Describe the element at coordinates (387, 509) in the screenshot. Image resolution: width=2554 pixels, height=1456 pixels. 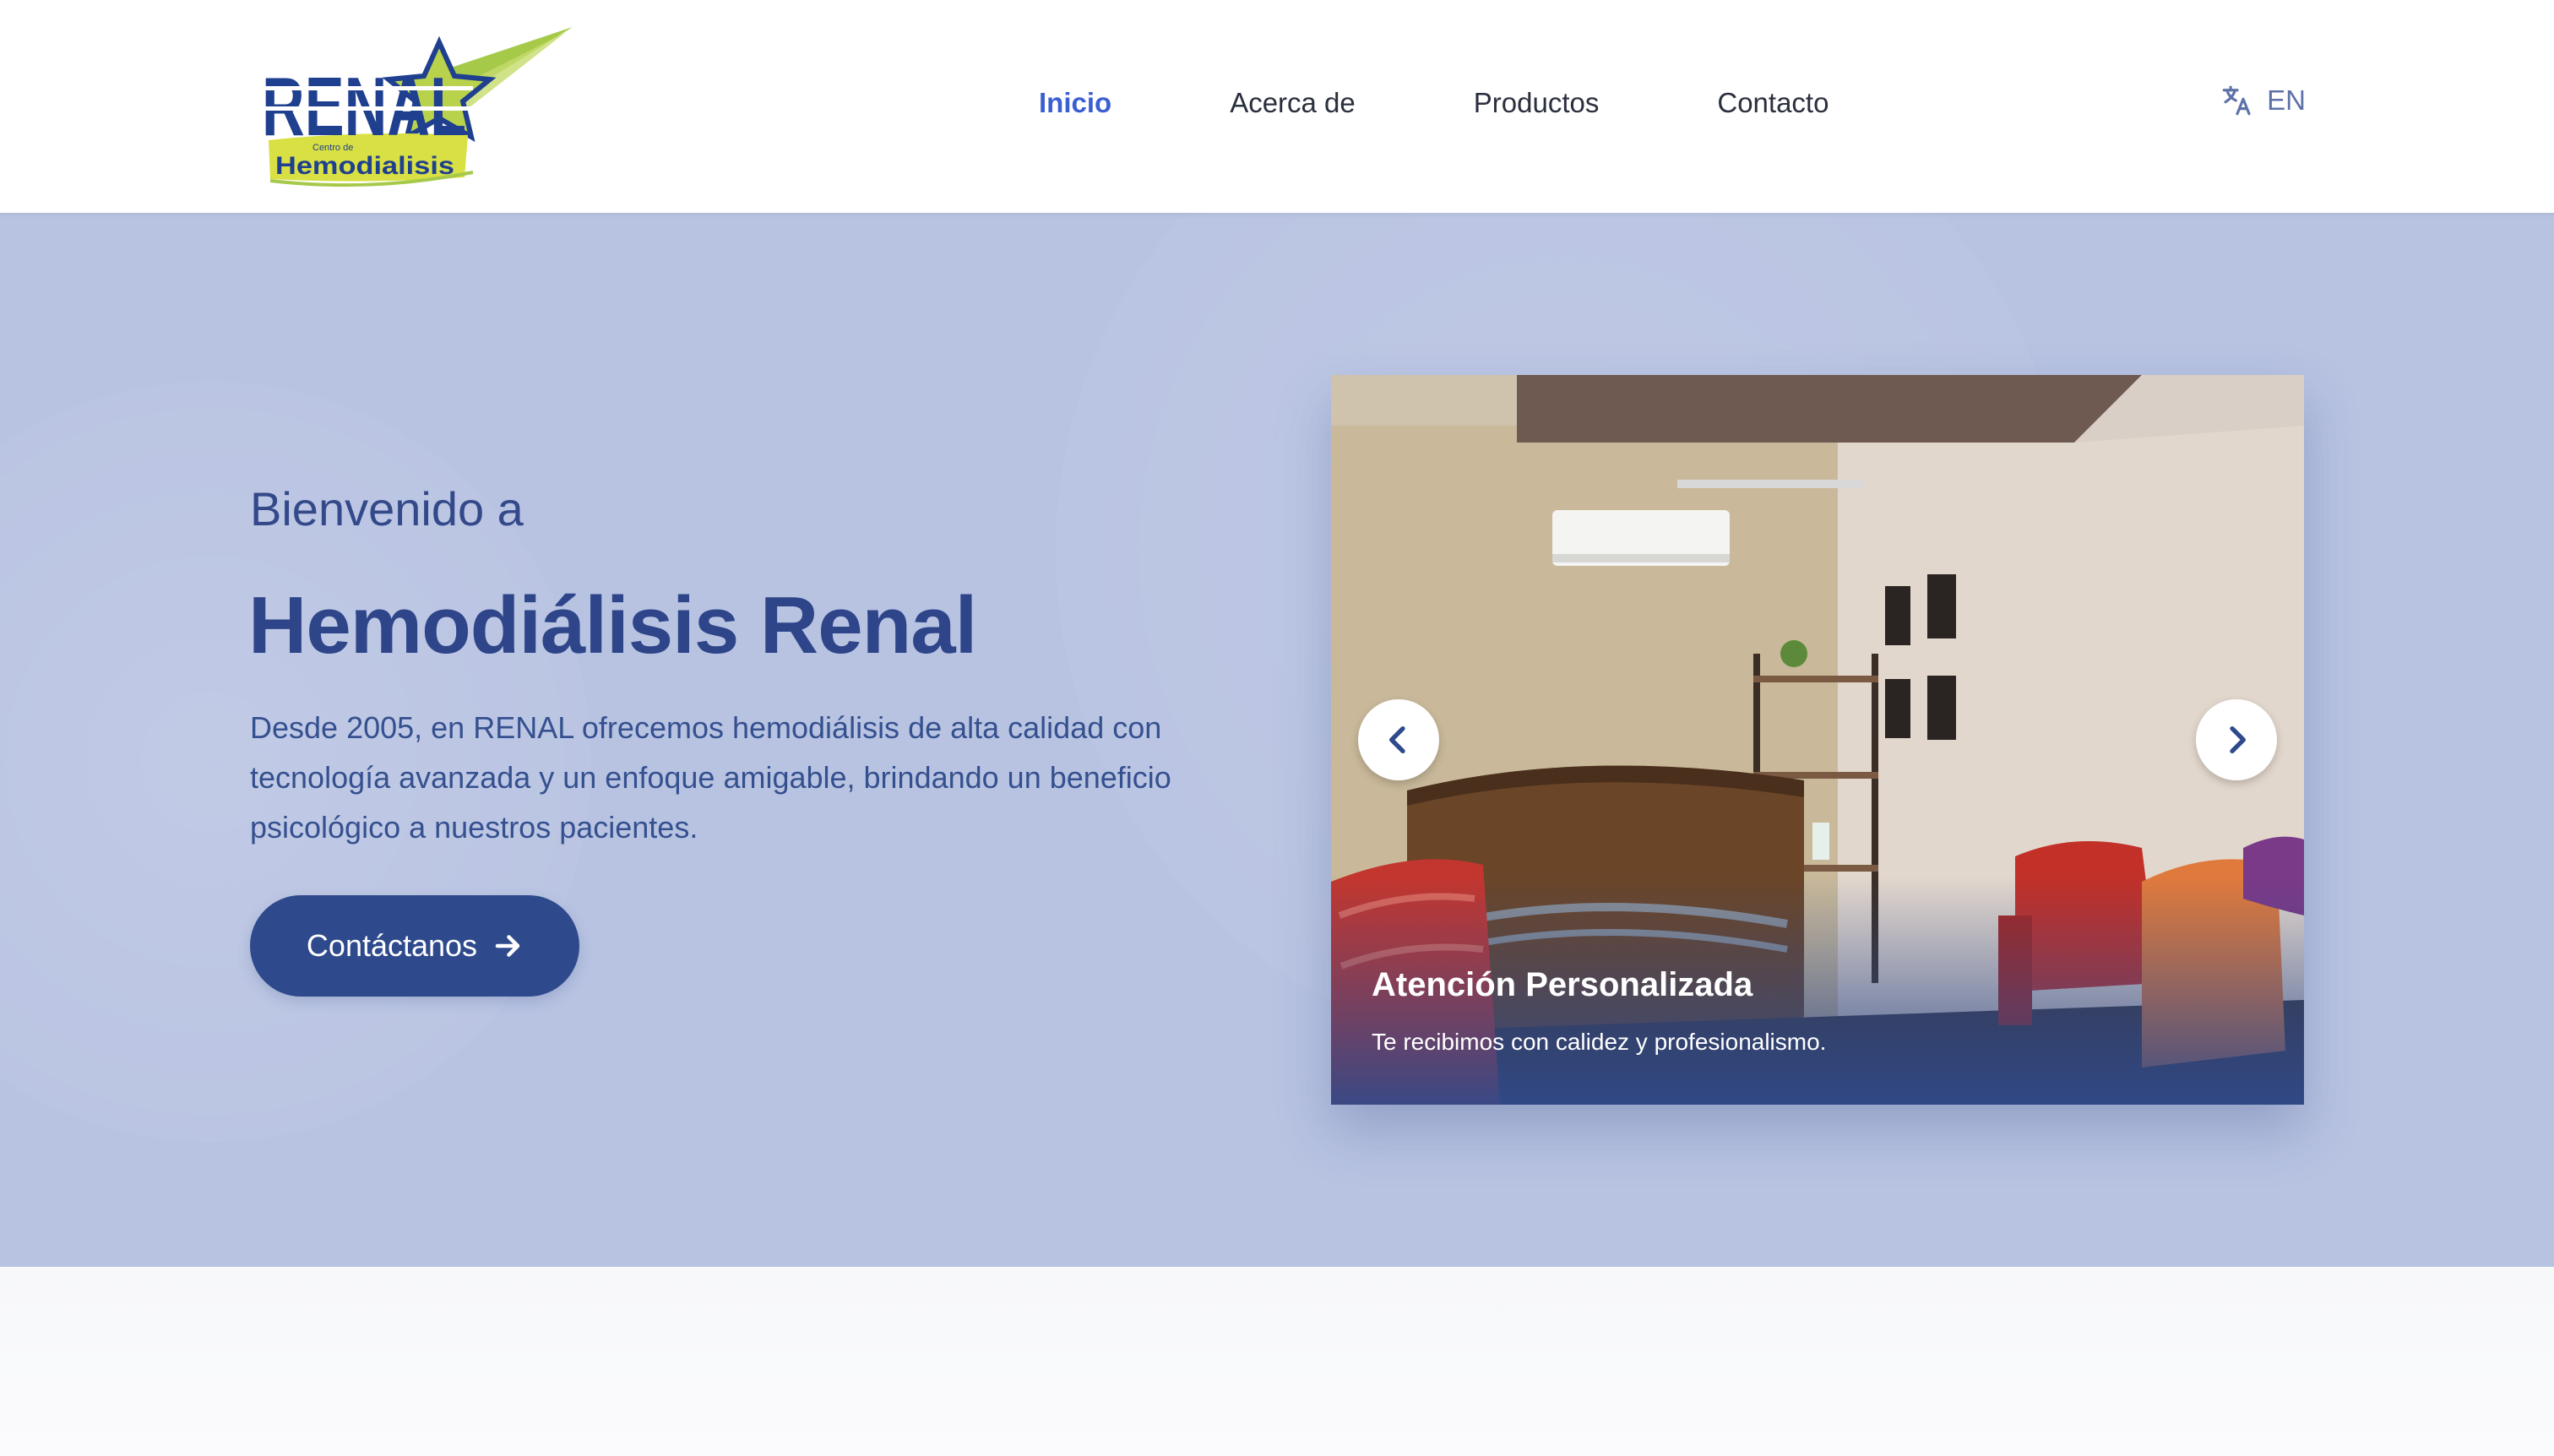
I see `hero-welcome: Bienvenido a` at that location.